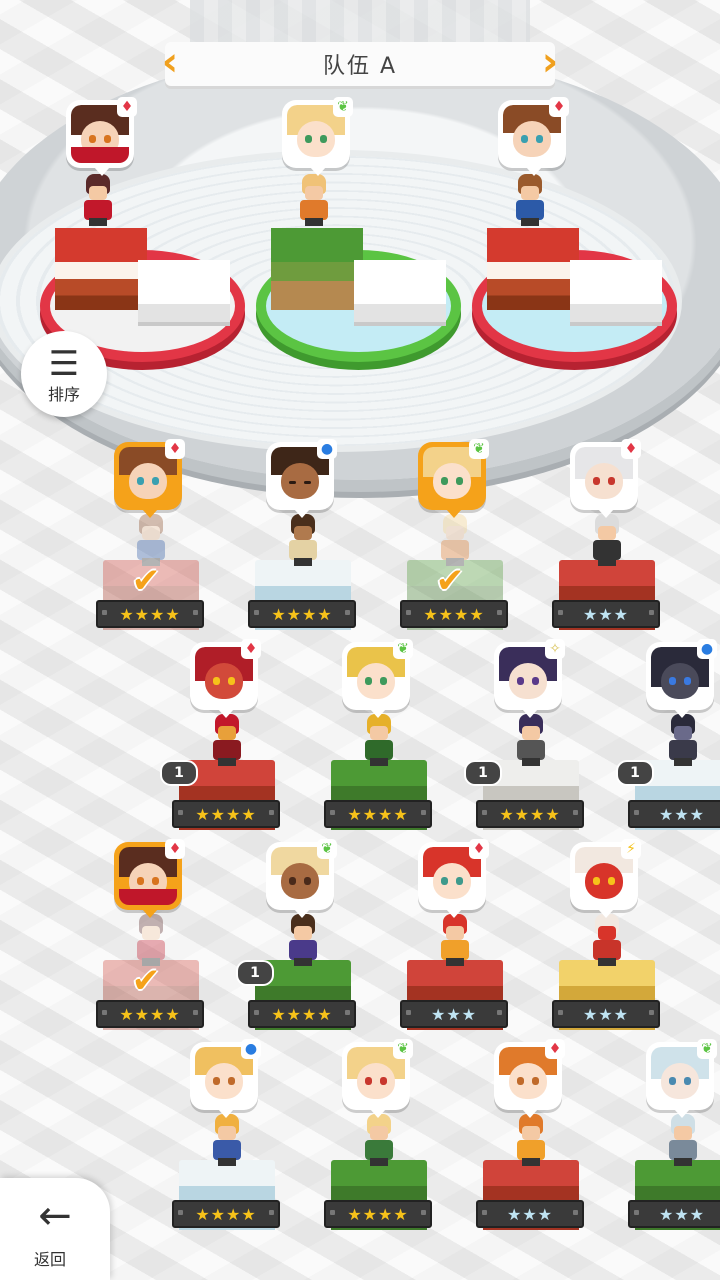 This screenshot has width=720, height=1280. What do you see at coordinates (64, 364) in the screenshot?
I see `sort-icon: ☰` at bounding box center [64, 364].